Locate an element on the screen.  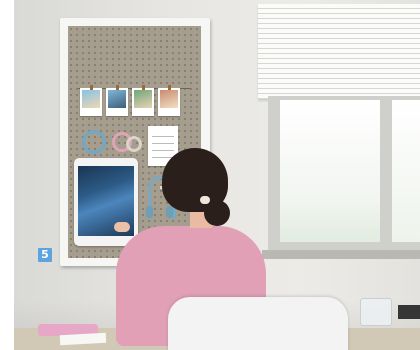
girl-hand is located at coordinates (122, 227).